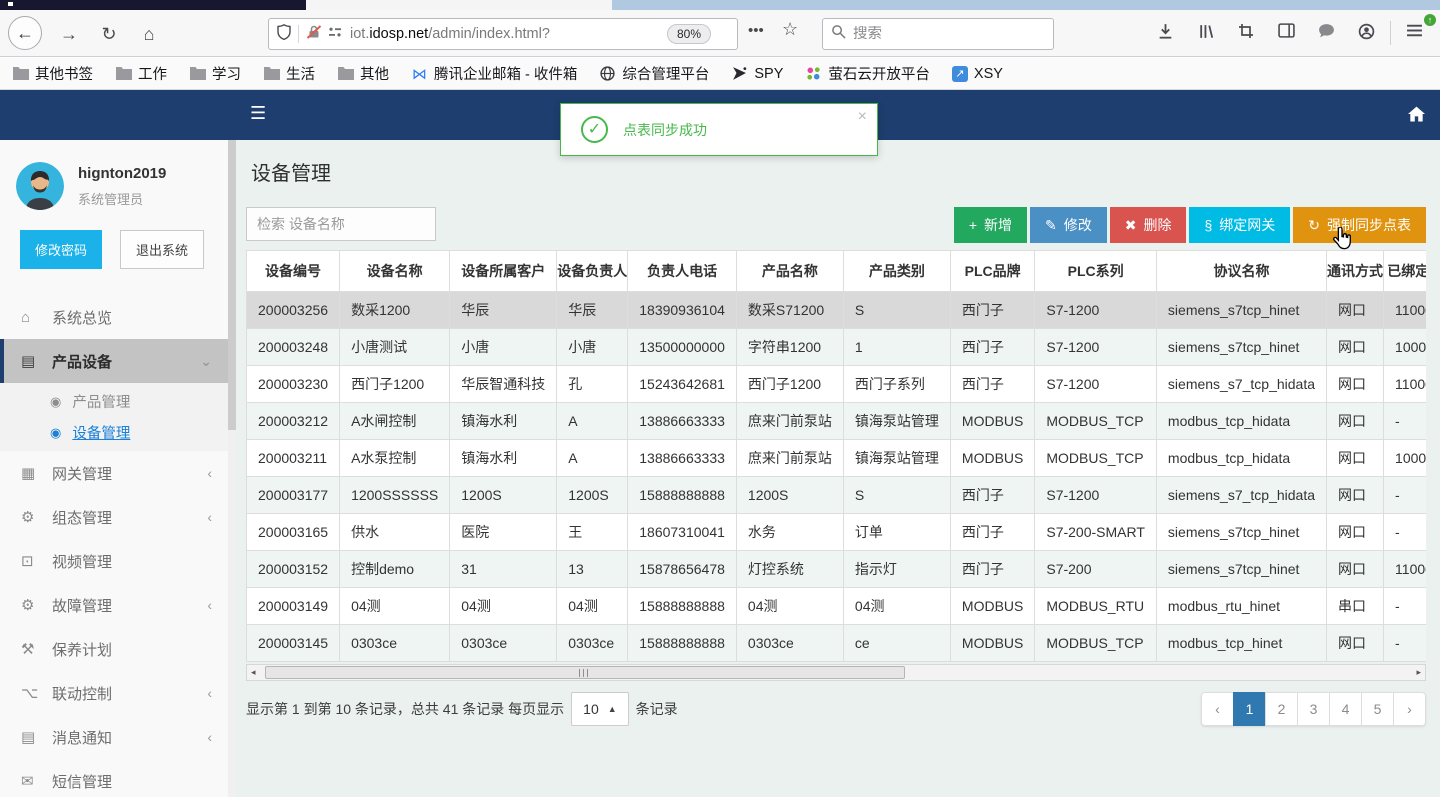 This screenshot has width=1440, height=797. What do you see at coordinates (867, 73) in the screenshot?
I see `bookmark-ezviz: 萤石云开放平台` at bounding box center [867, 73].